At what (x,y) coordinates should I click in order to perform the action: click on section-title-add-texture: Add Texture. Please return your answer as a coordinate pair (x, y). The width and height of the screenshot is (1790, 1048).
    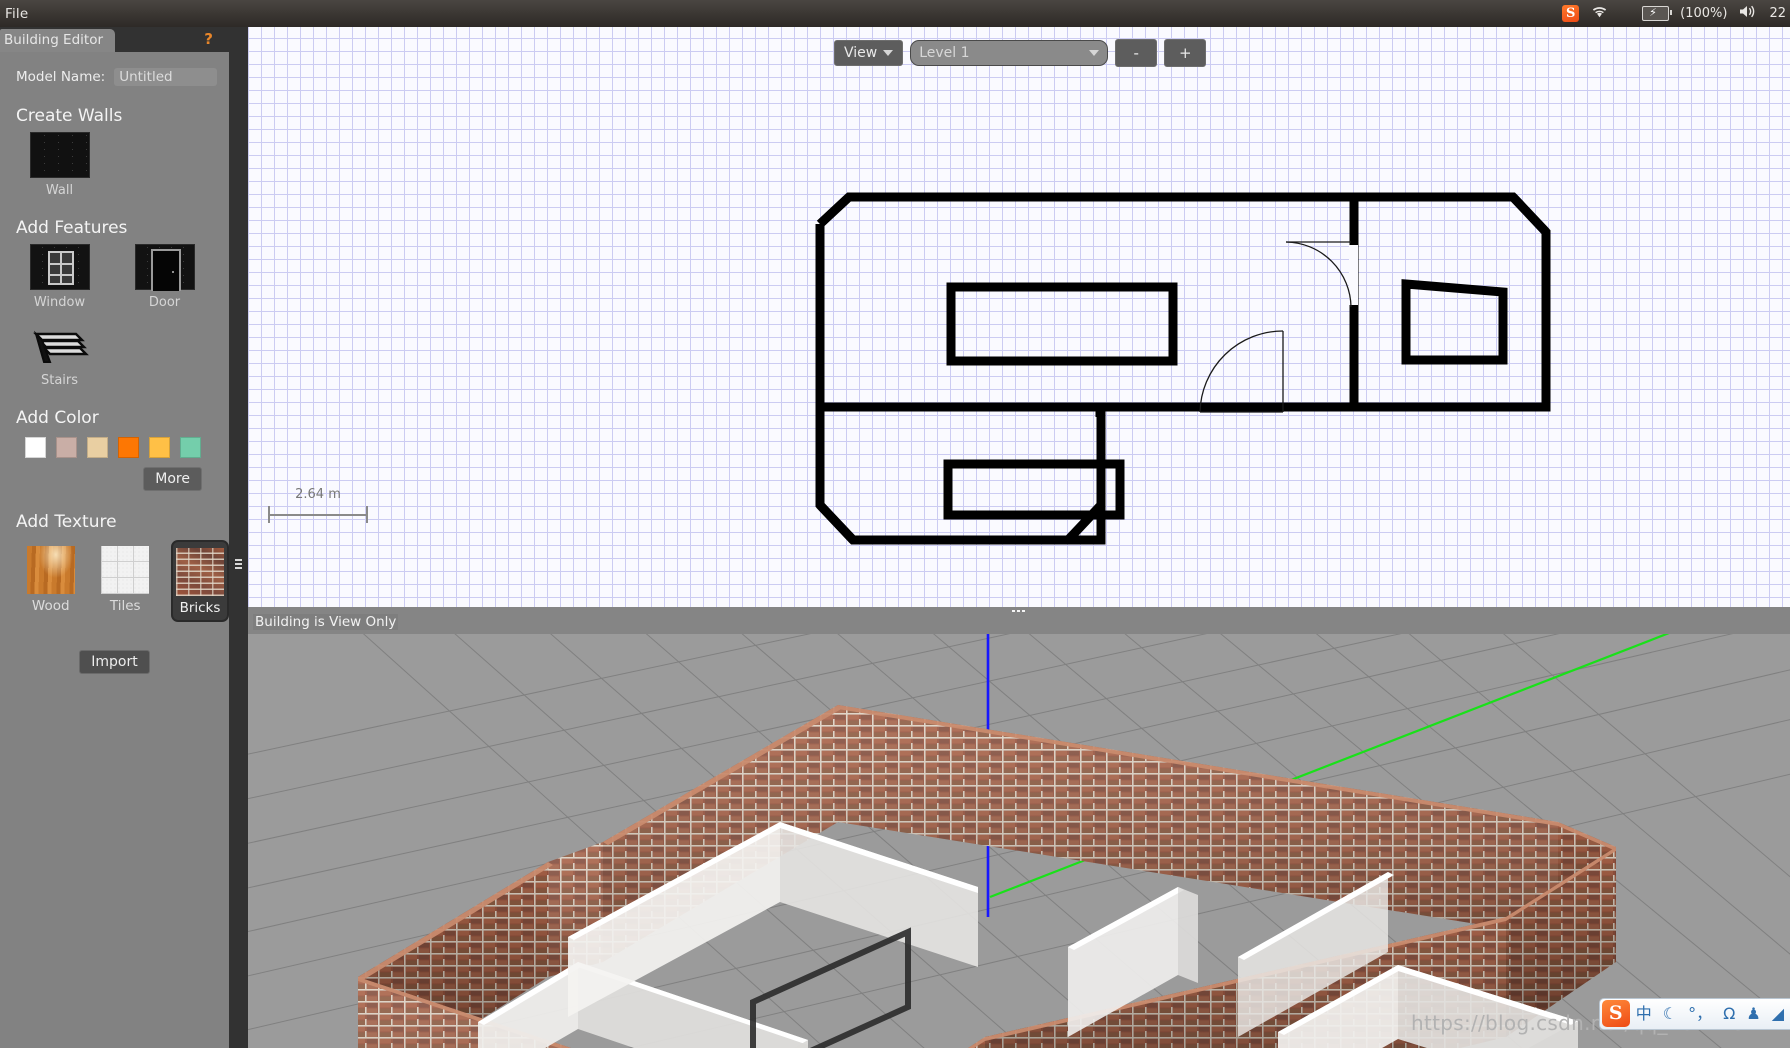
    Looking at the image, I should click on (66, 522).